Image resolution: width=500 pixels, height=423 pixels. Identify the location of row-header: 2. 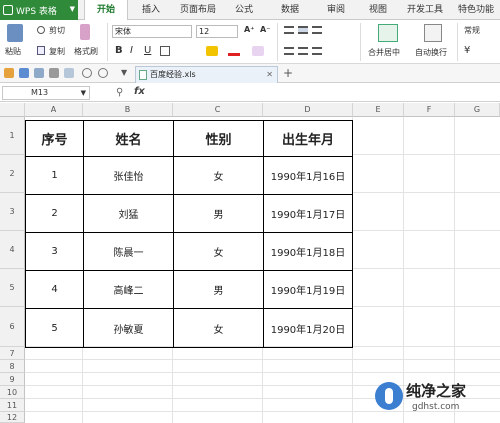
(12, 174).